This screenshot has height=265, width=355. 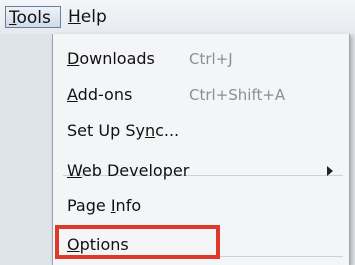 What do you see at coordinates (106, 130) in the screenshot?
I see `label-pre: Set Up Sy` at bounding box center [106, 130].